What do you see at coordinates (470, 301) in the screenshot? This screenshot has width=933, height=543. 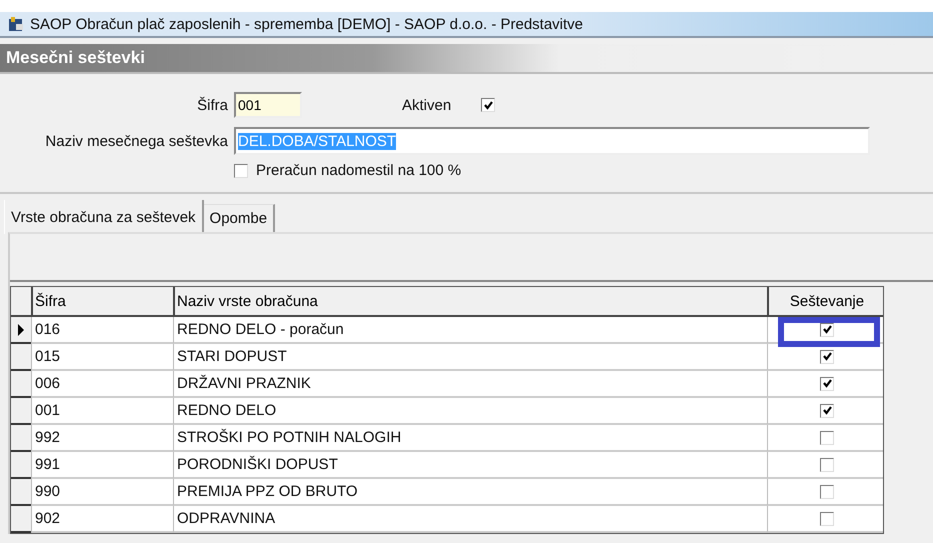 I see `column-header: Naziv vrste obračuna` at bounding box center [470, 301].